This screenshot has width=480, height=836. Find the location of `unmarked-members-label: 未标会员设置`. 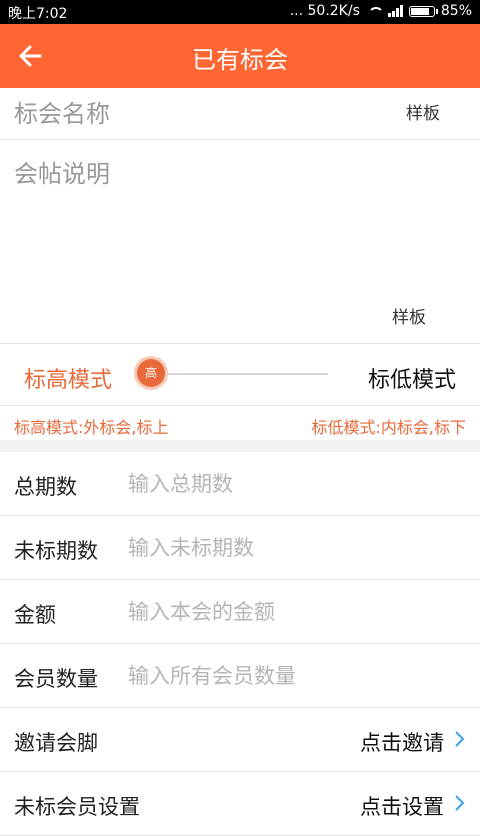

unmarked-members-label: 未标会员设置 is located at coordinates (77, 807).